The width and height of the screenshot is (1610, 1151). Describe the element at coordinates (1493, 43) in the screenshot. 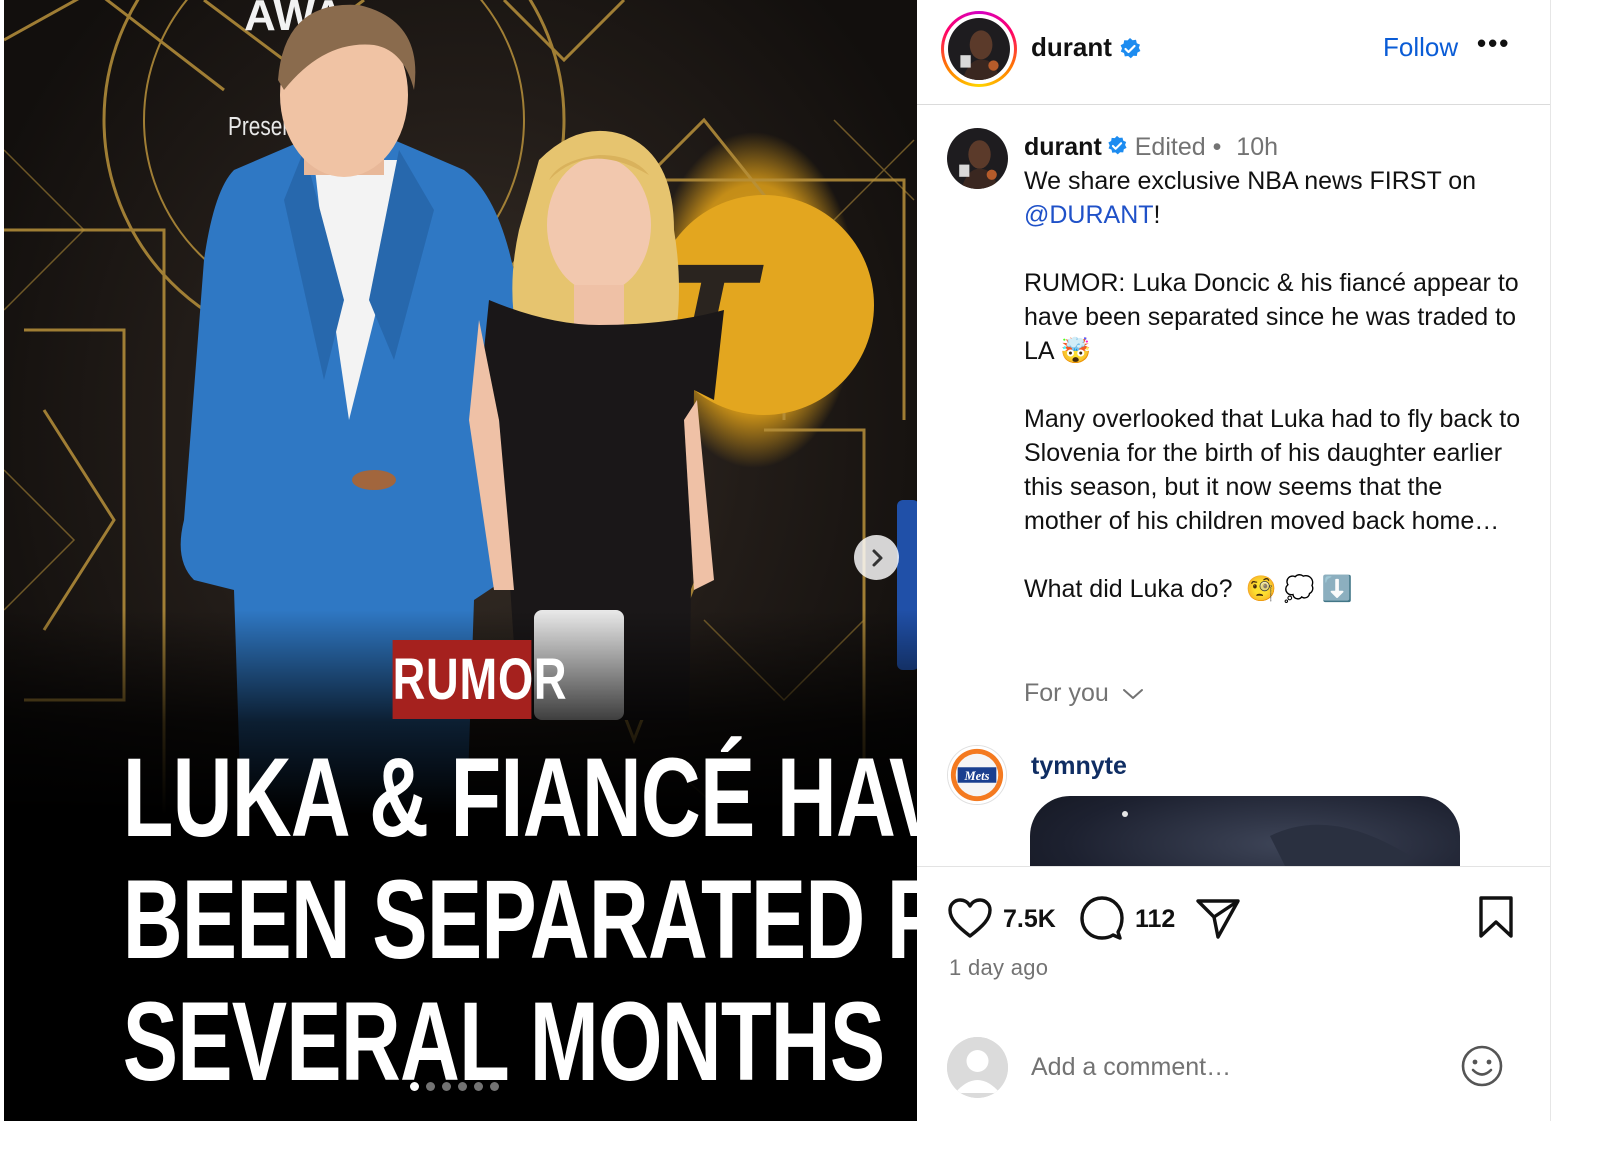

I see `more-options-icon: •••` at that location.